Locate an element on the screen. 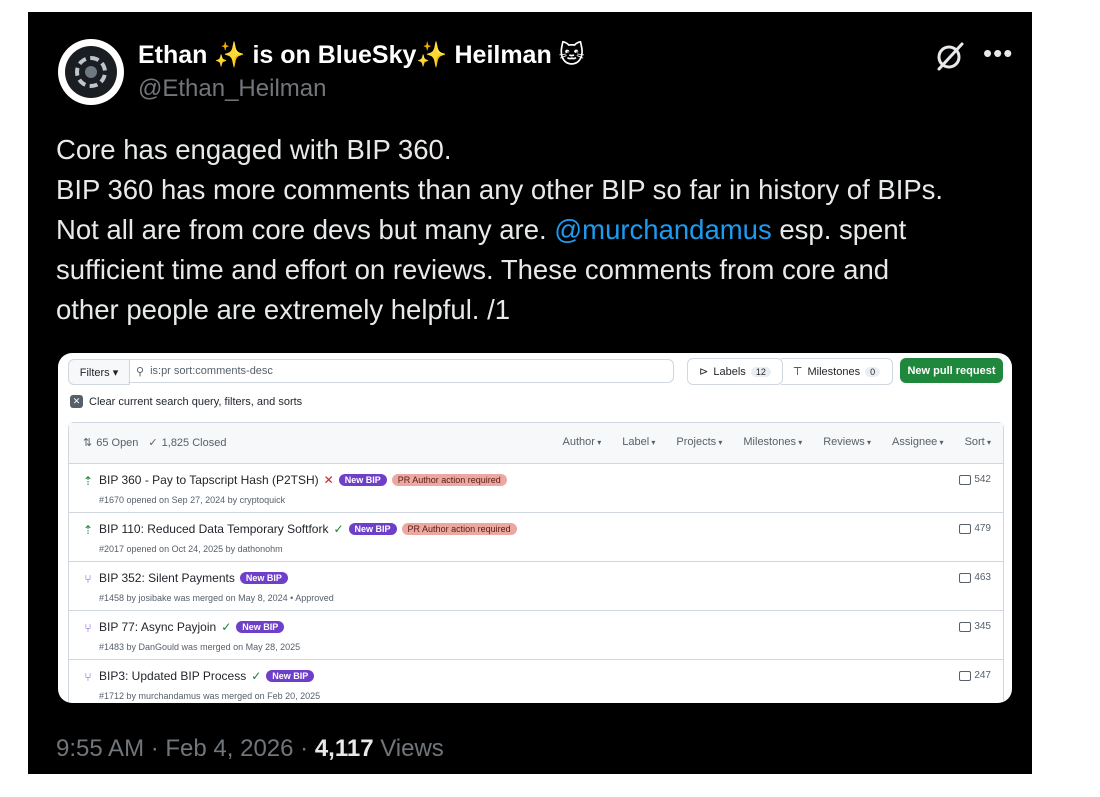 This screenshot has height=797, width=1100. comment-number: 479 is located at coordinates (982, 528).